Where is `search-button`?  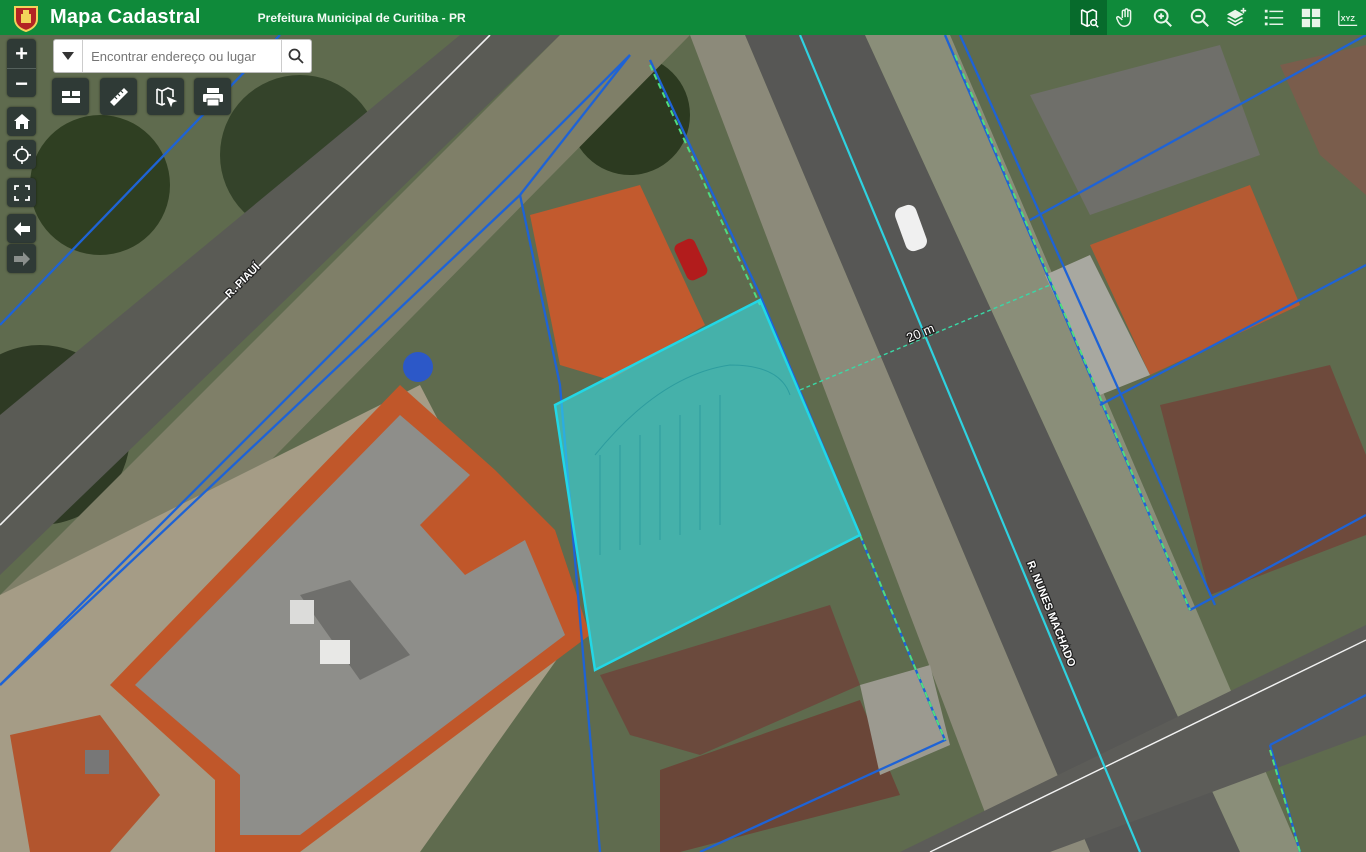
search-button is located at coordinates (295, 56).